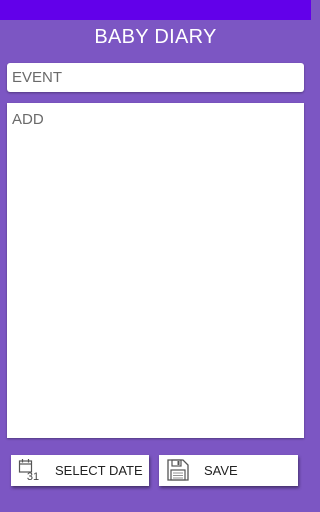 This screenshot has height=512, width=320. Describe the element at coordinates (99, 470) in the screenshot. I see `select-date-label: SELECT DATE` at that location.